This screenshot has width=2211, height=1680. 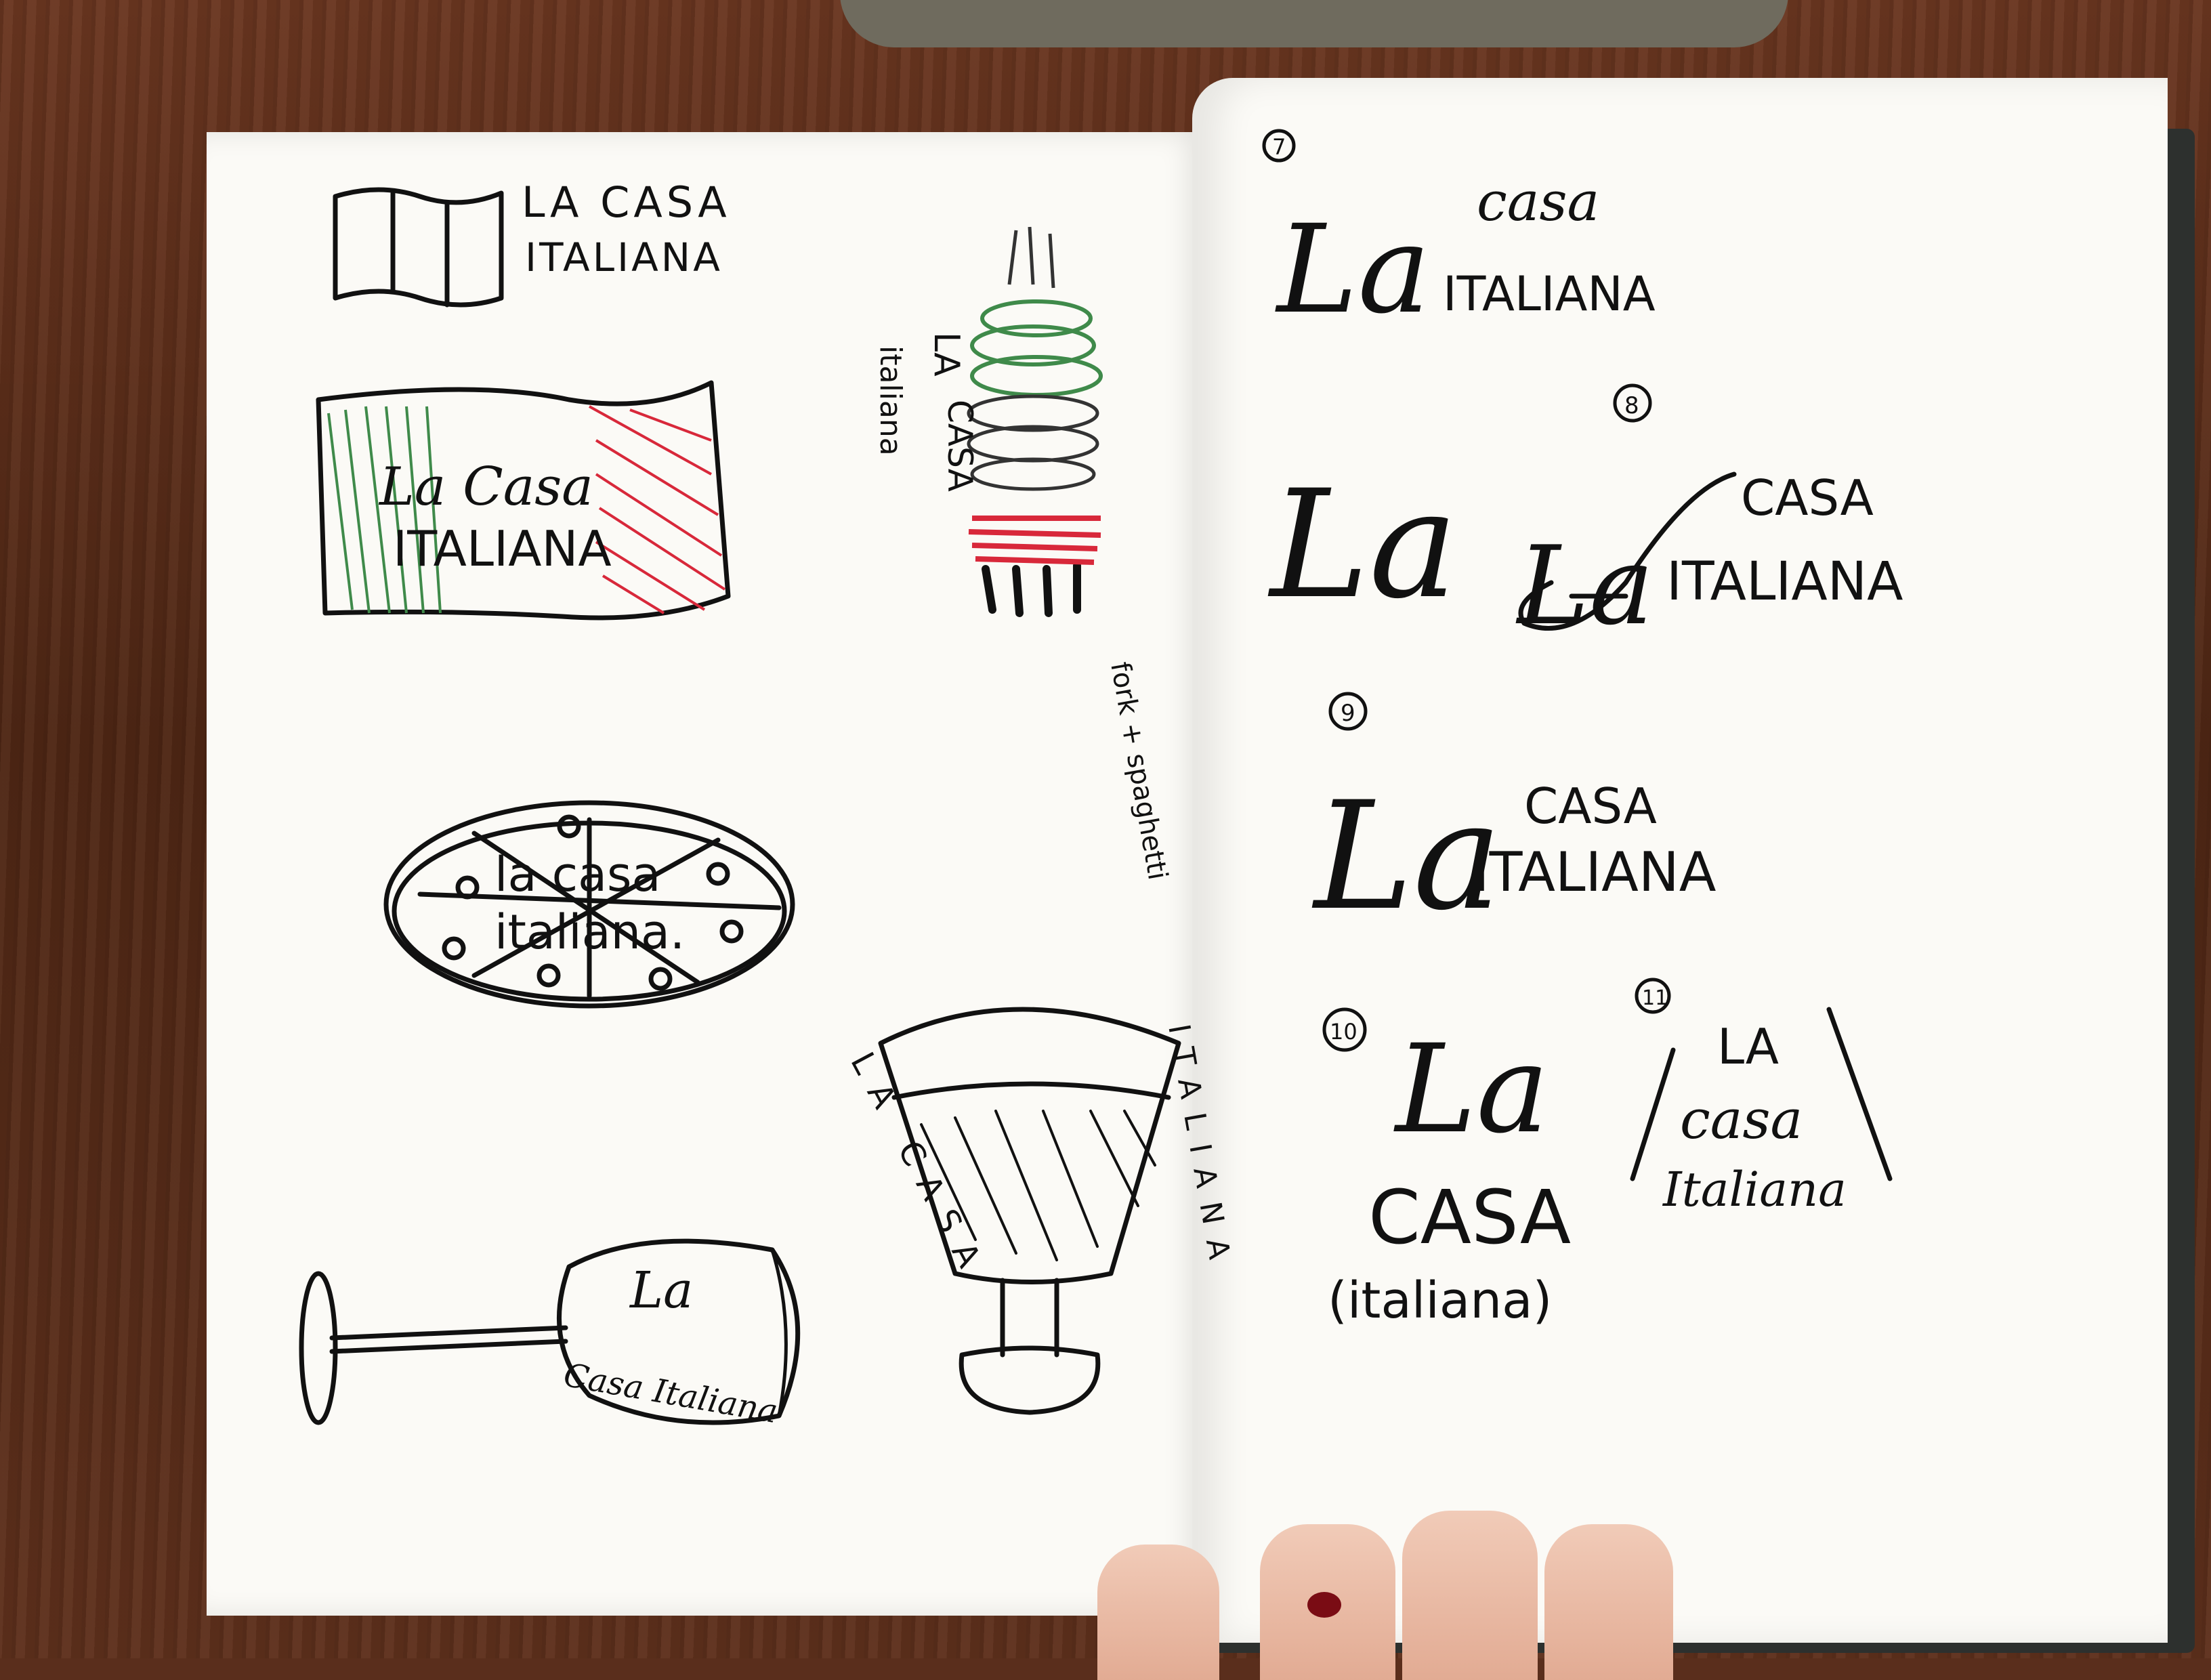 What do you see at coordinates (1034, 540) in the screenshot?
I see `spaghetti-red` at bounding box center [1034, 540].